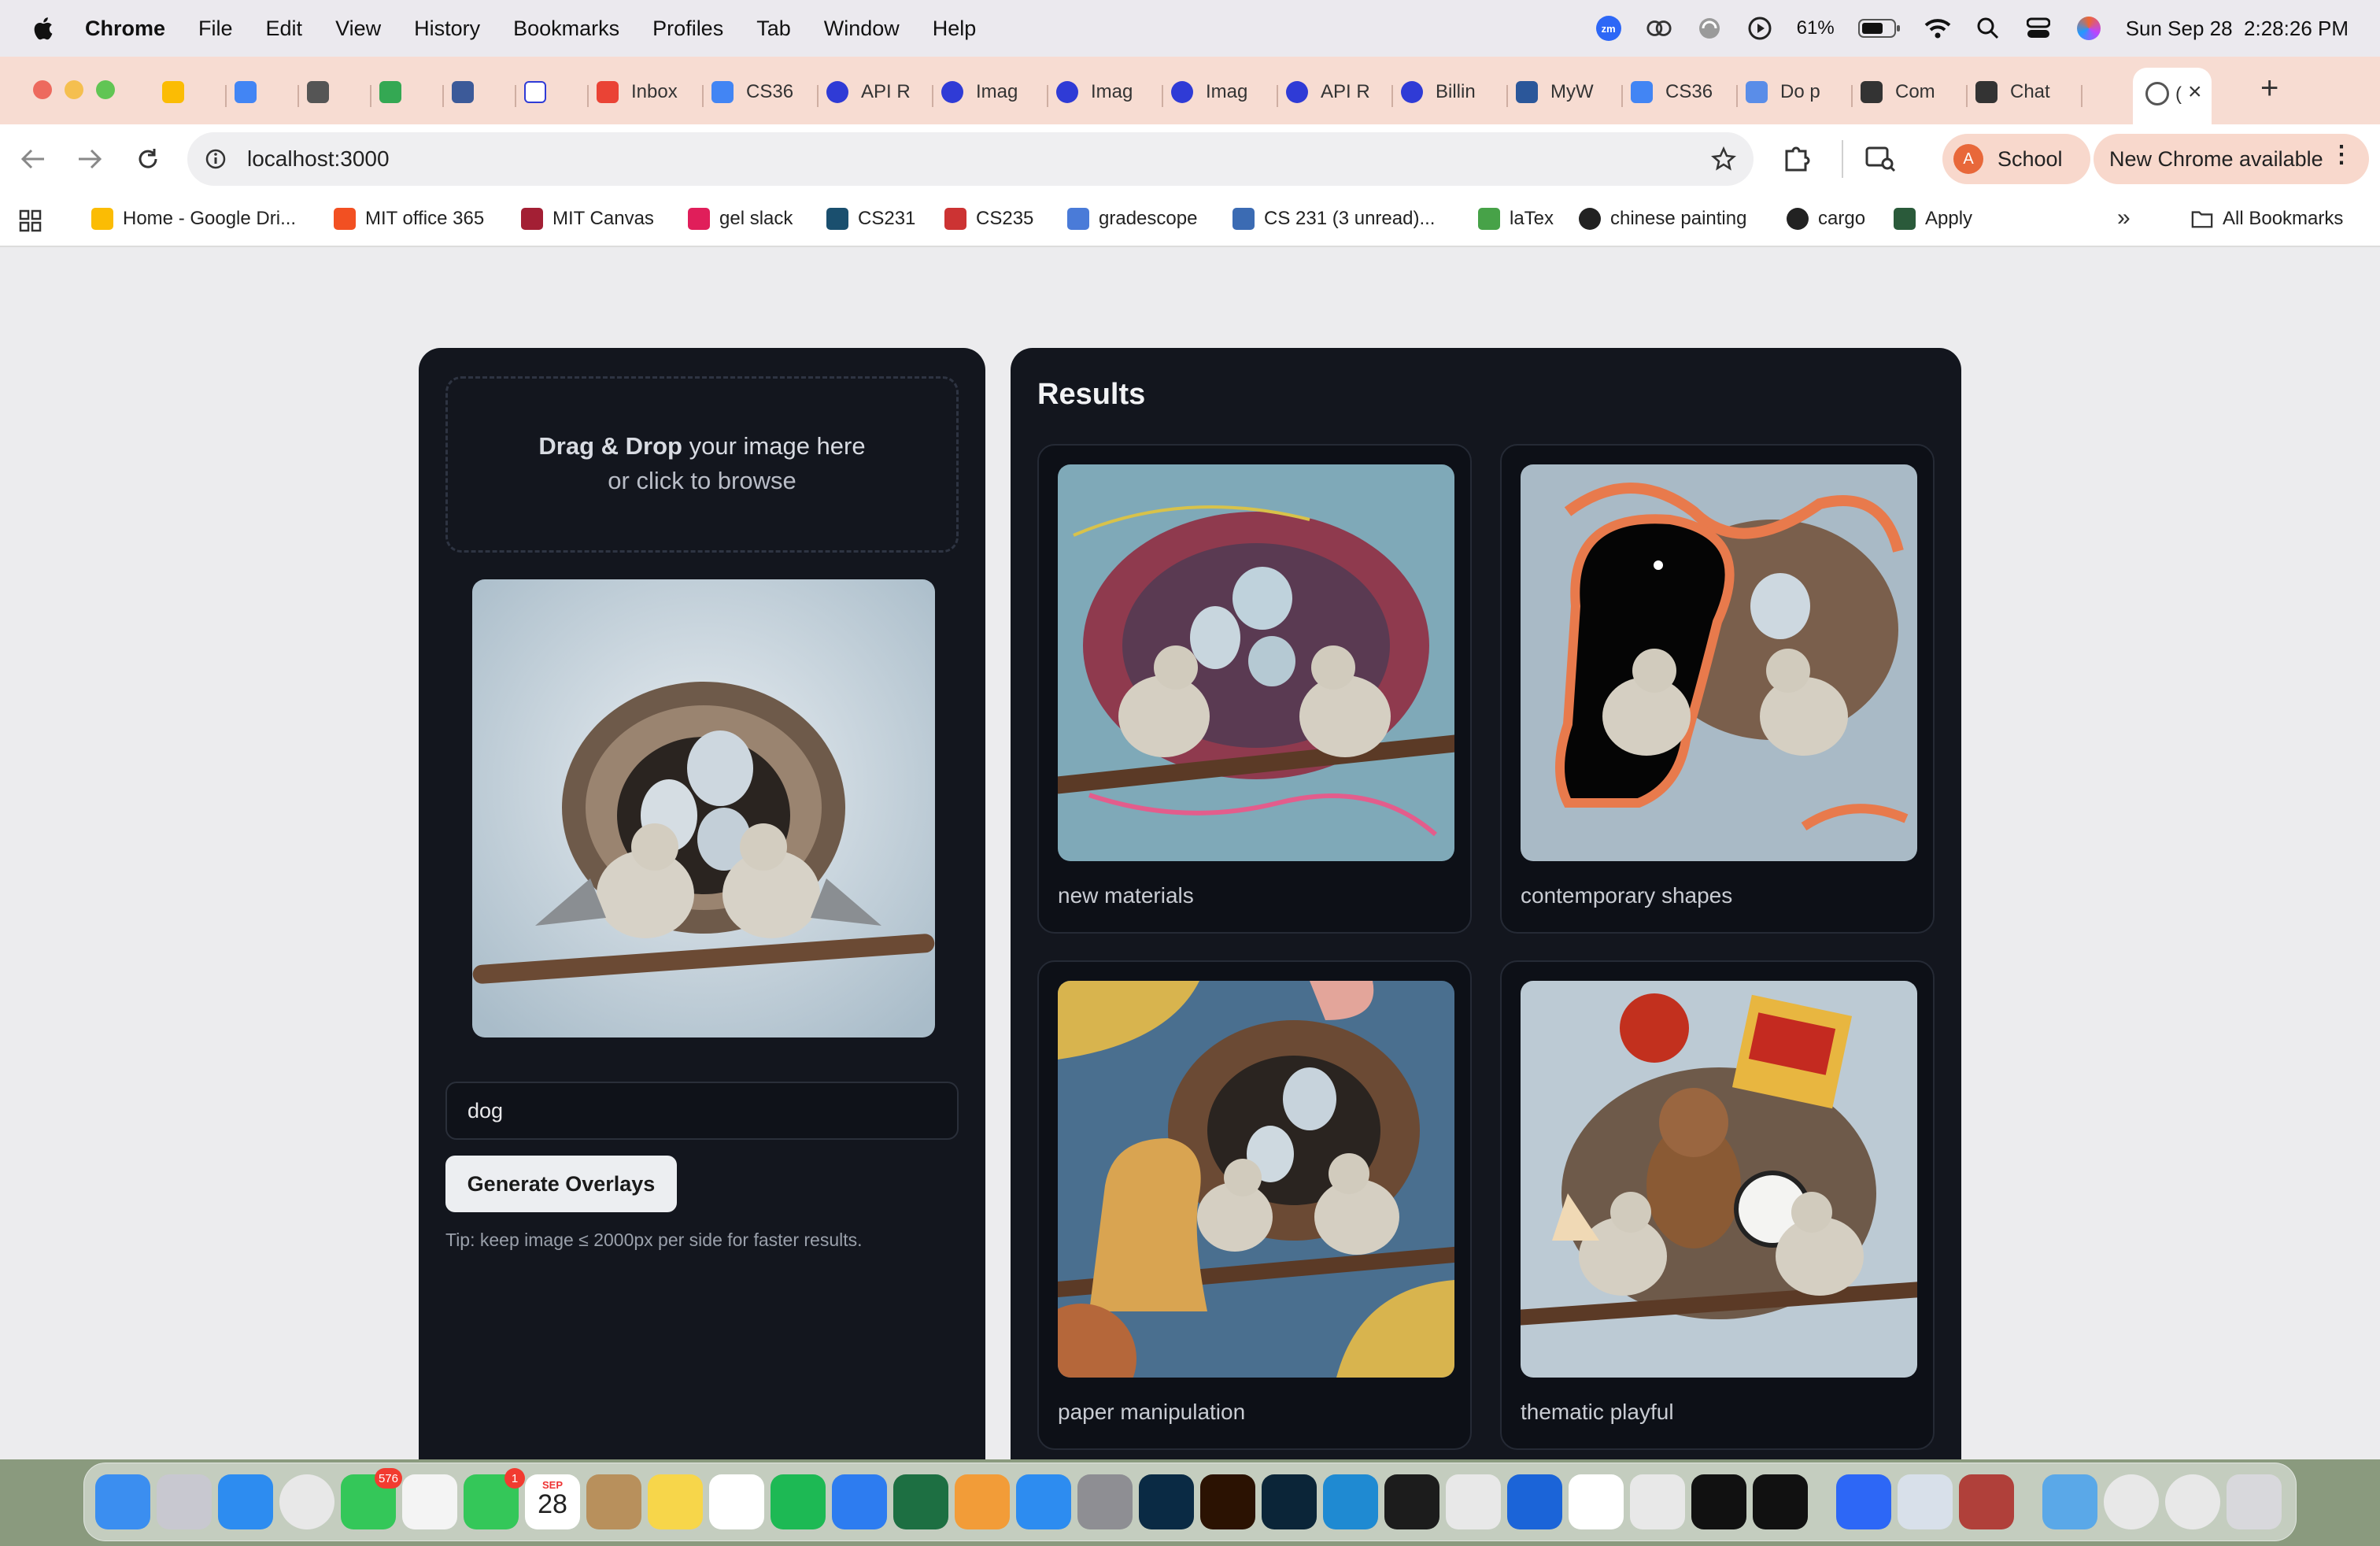  I want to click on bookmark-item: gel slack, so click(740, 219).